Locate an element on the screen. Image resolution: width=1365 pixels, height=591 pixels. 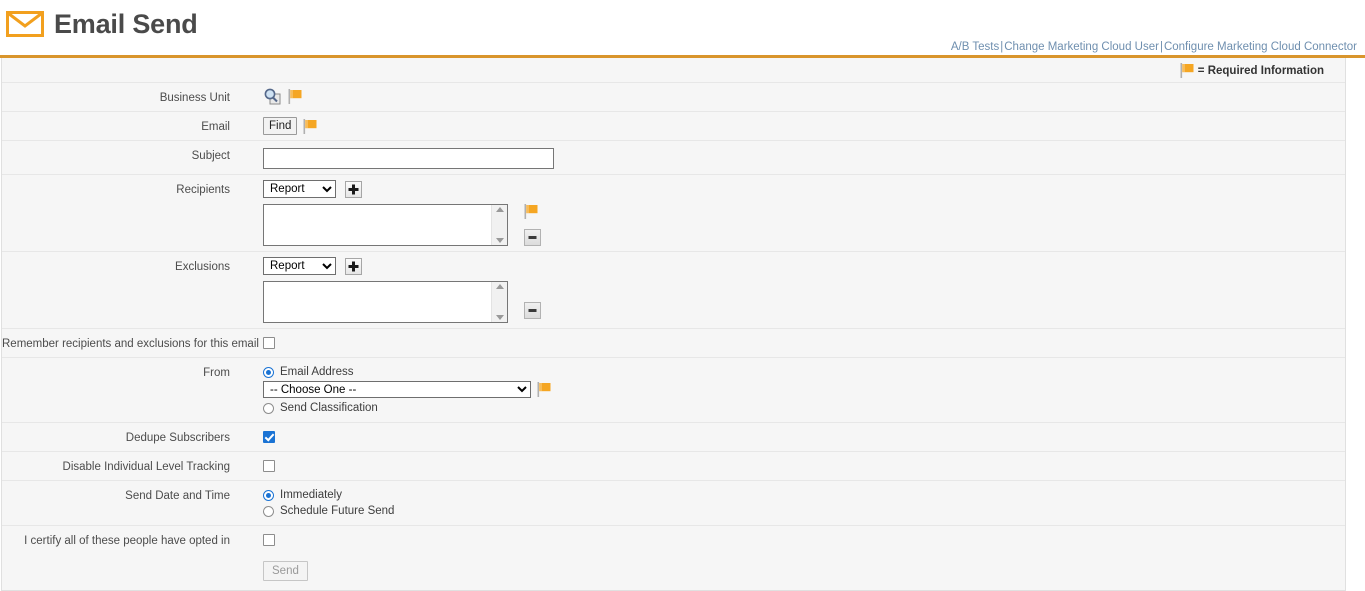
exclusions-type-select: Report is located at coordinates (299, 266).